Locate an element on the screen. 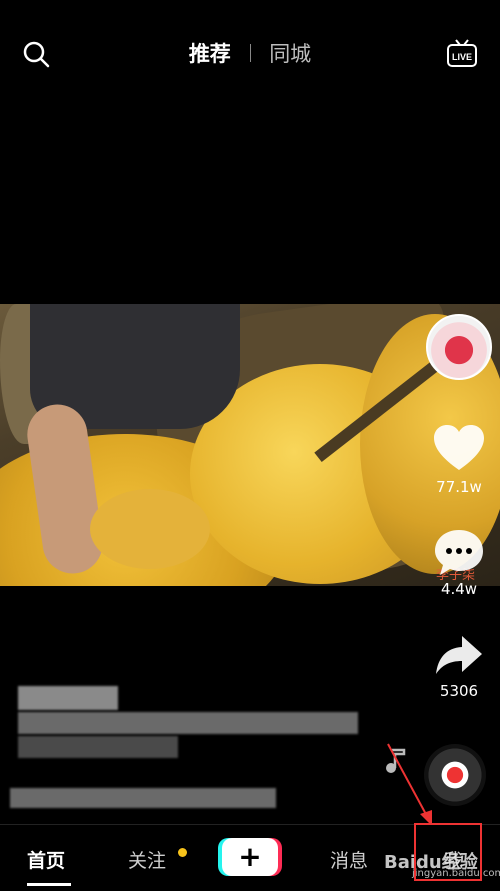  create-button: + is located at coordinates (250, 857).